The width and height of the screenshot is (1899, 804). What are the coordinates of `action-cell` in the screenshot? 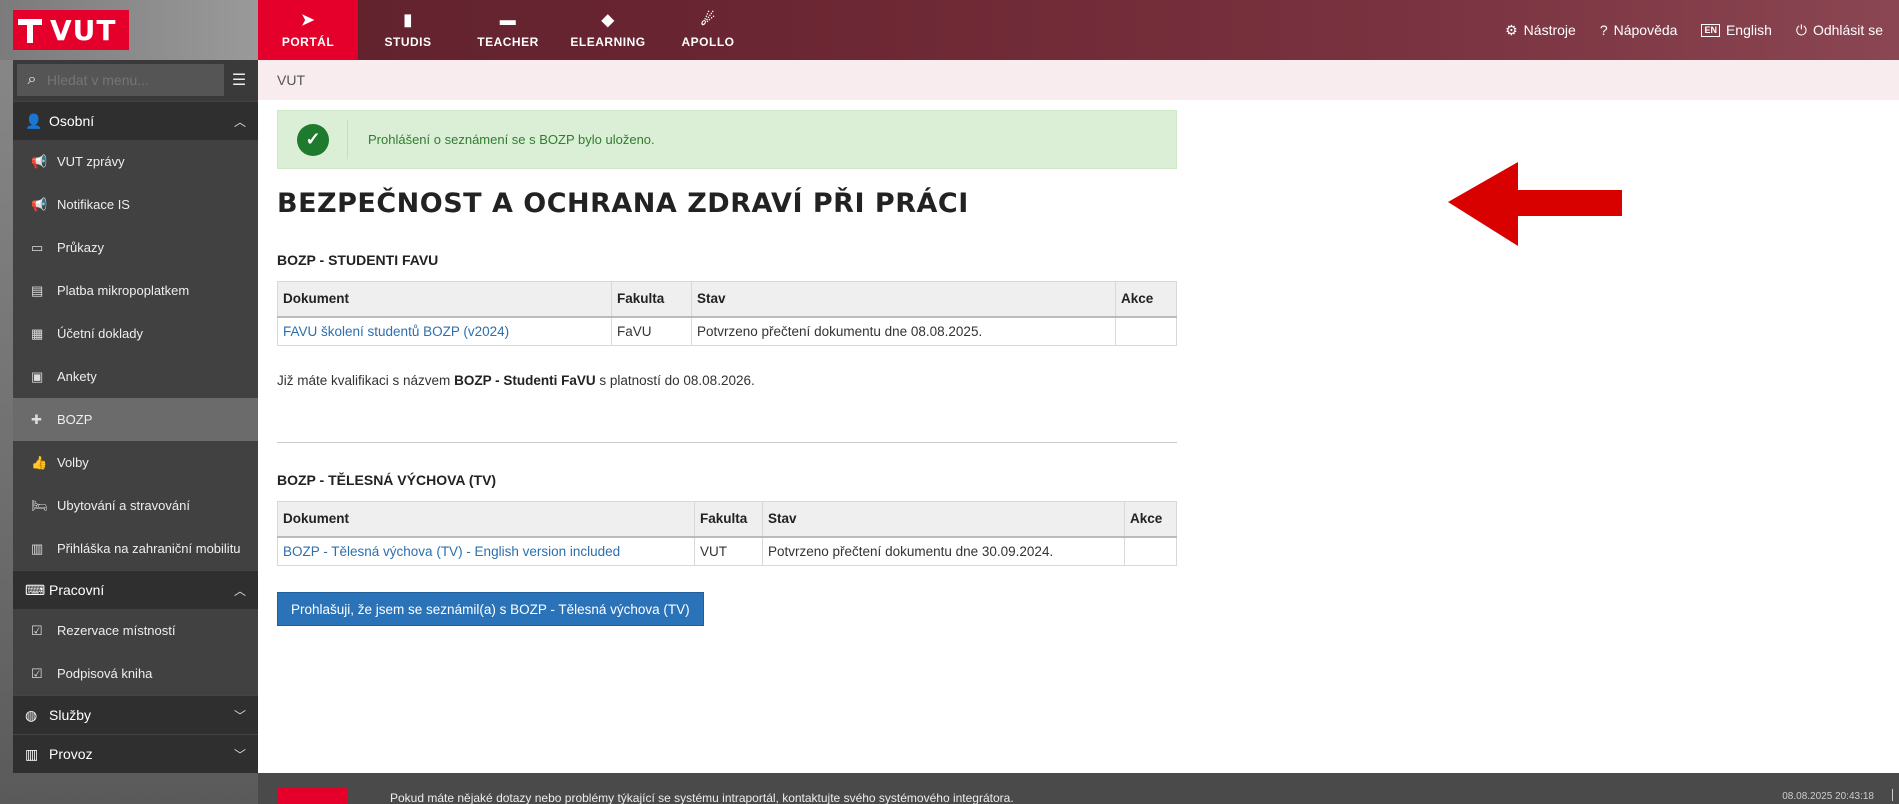 It's located at (1150, 551).